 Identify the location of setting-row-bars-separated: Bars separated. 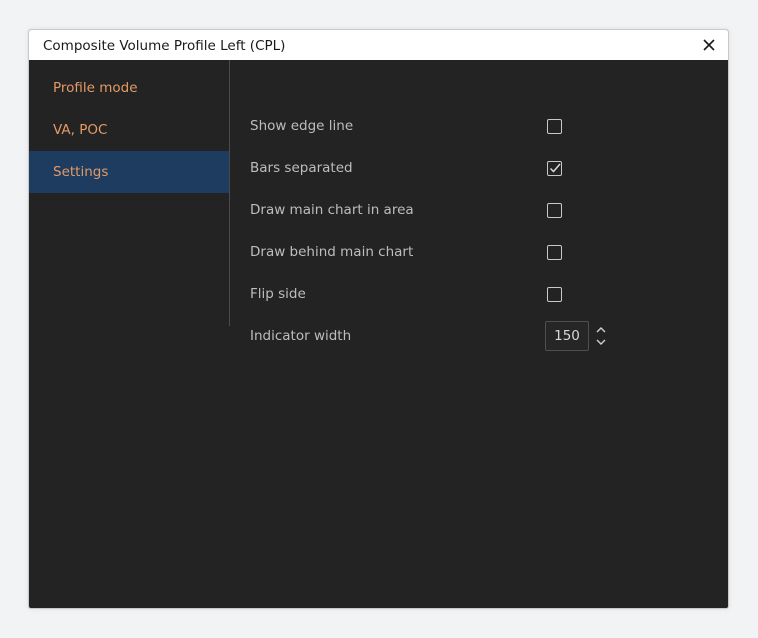
(470, 168).